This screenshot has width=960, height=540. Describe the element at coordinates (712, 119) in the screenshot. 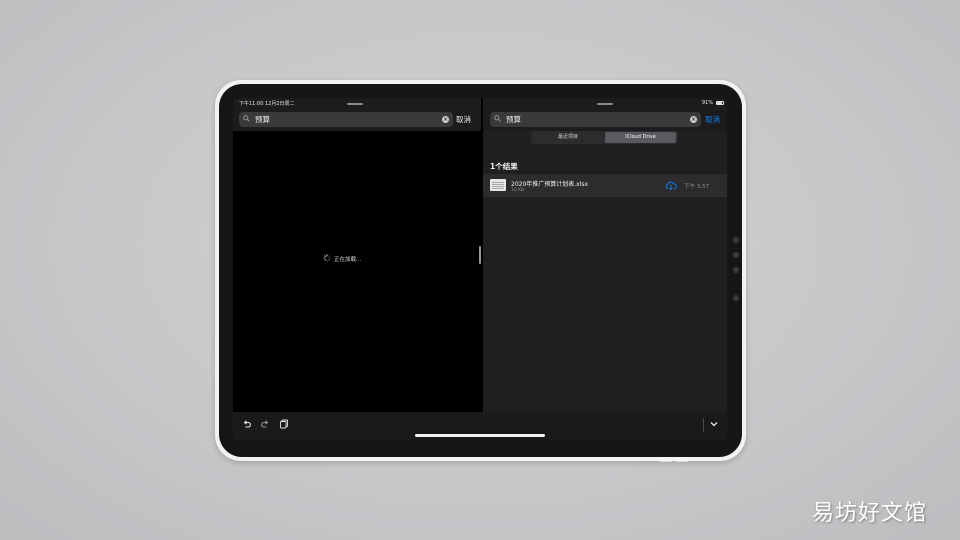

I see `right-cancel-button: 取消` at that location.